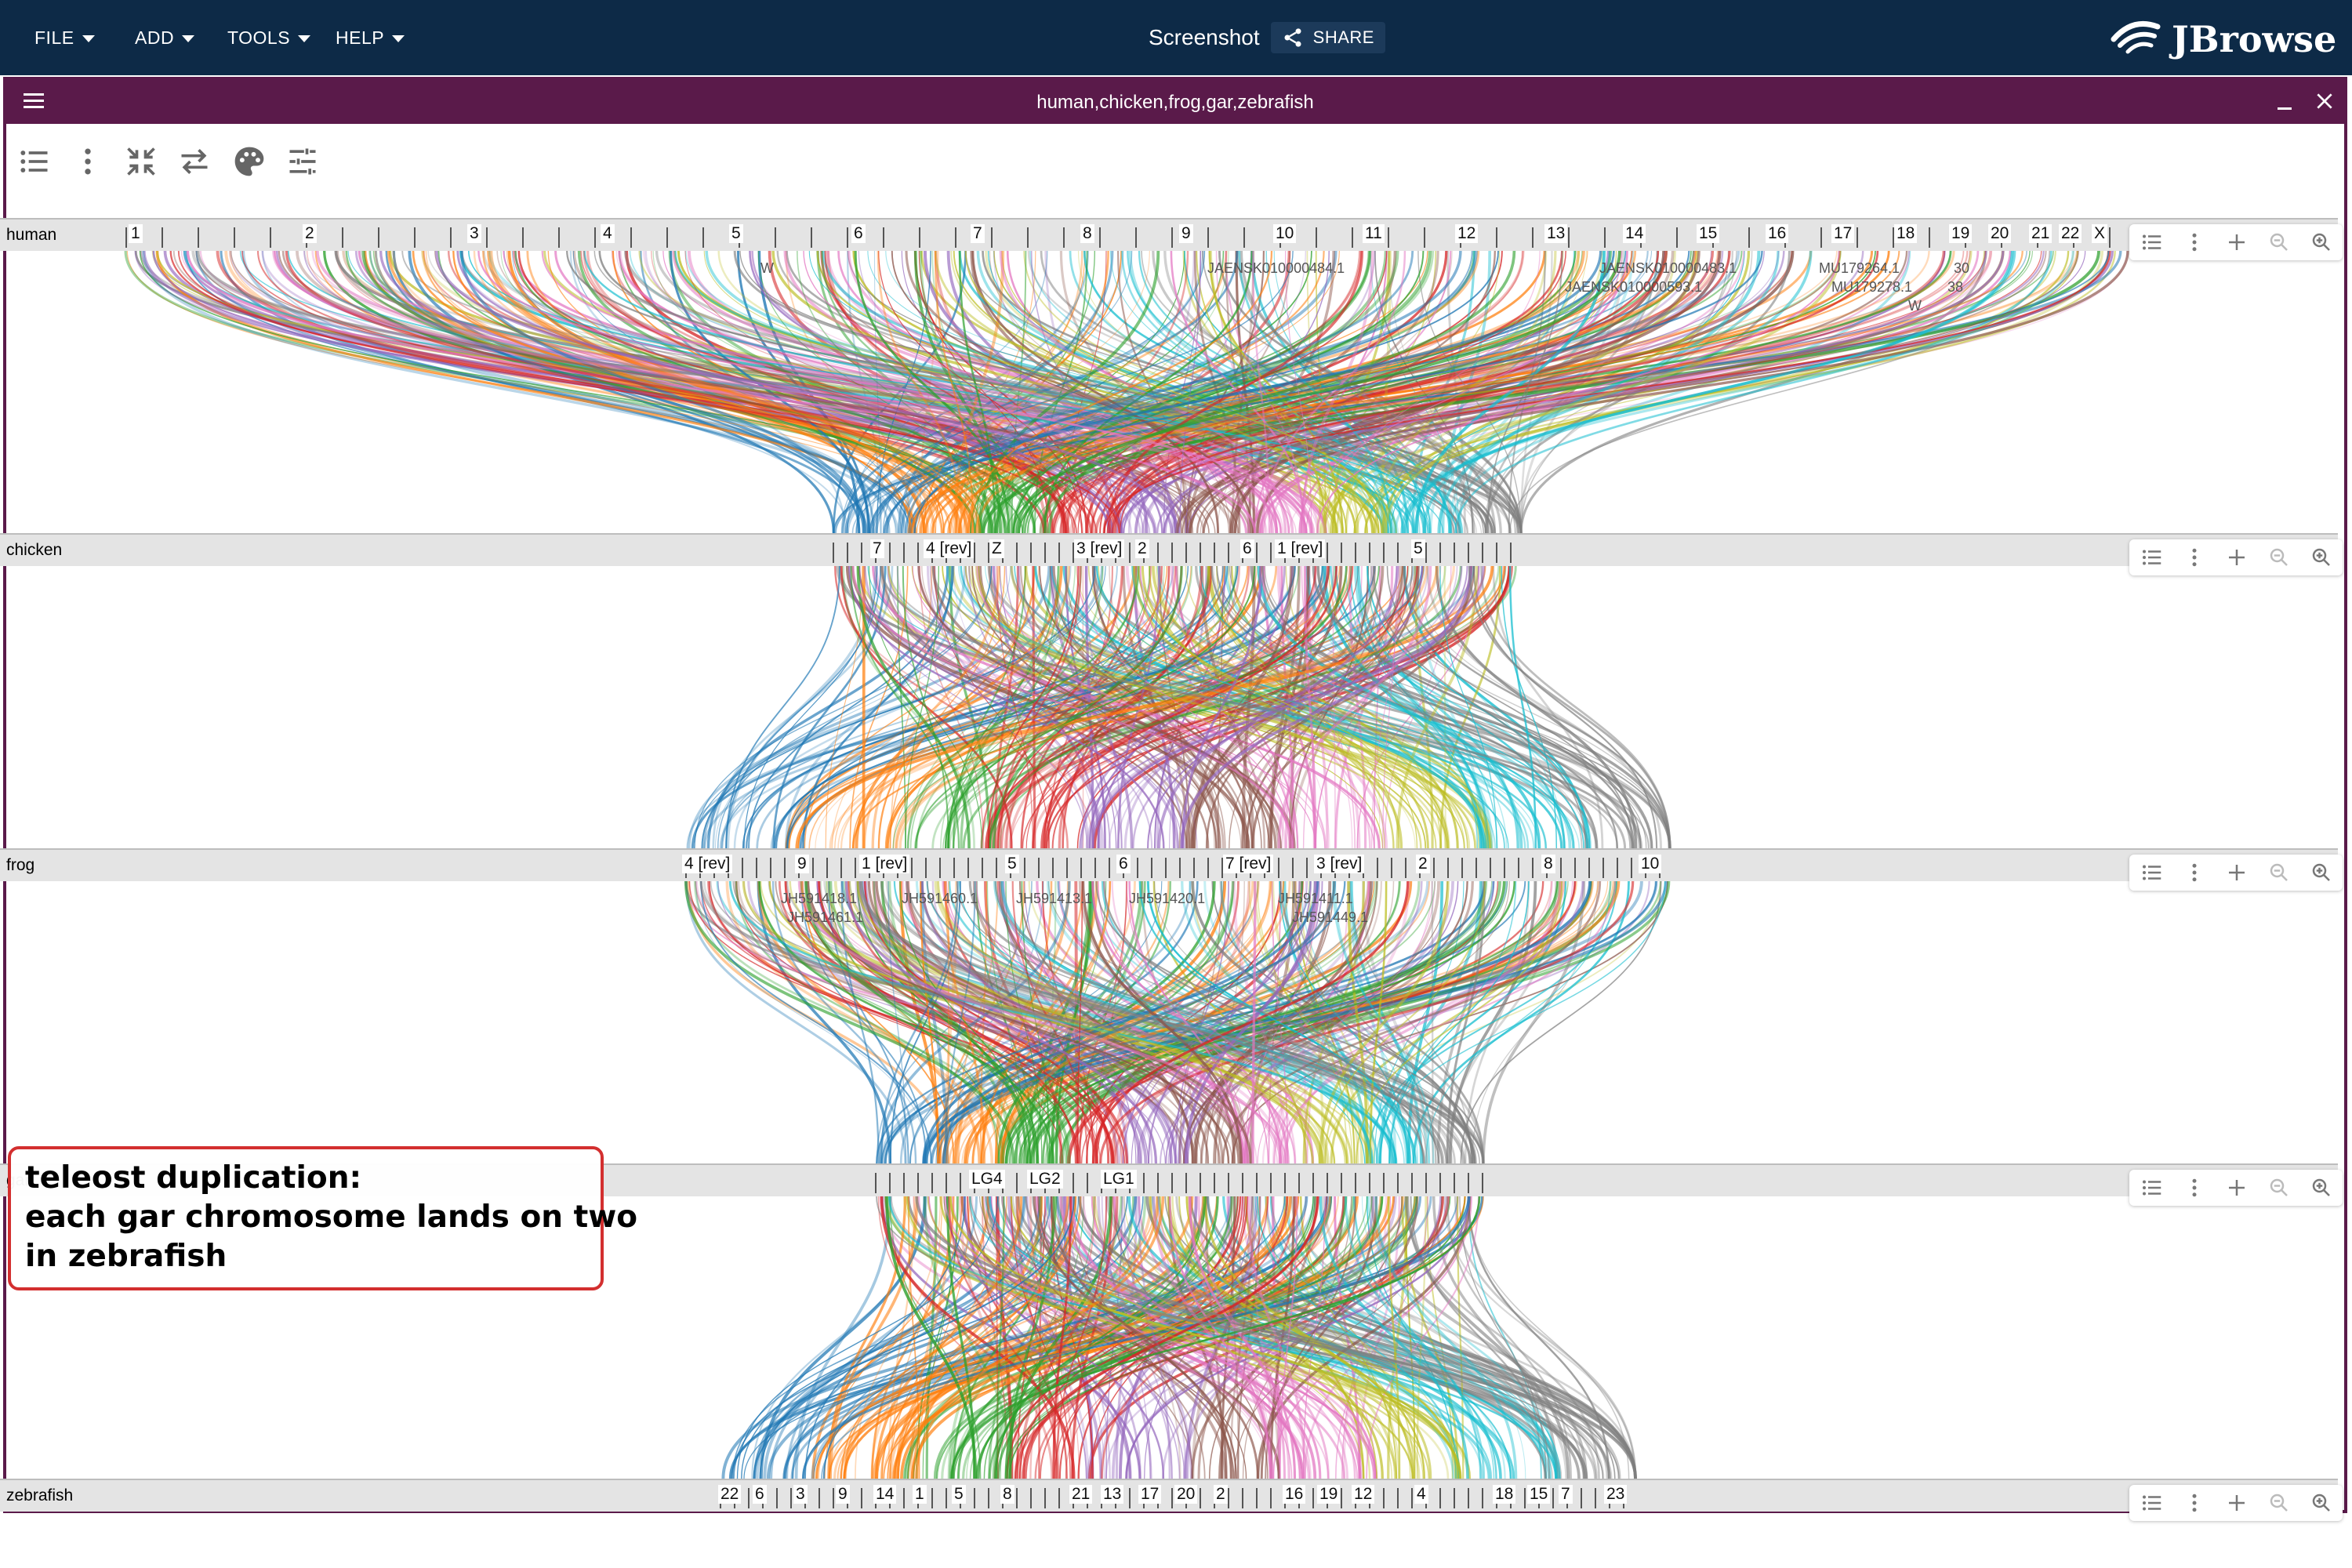 The image size is (2352, 1568). I want to click on chromosome-label: X, so click(2100, 233).